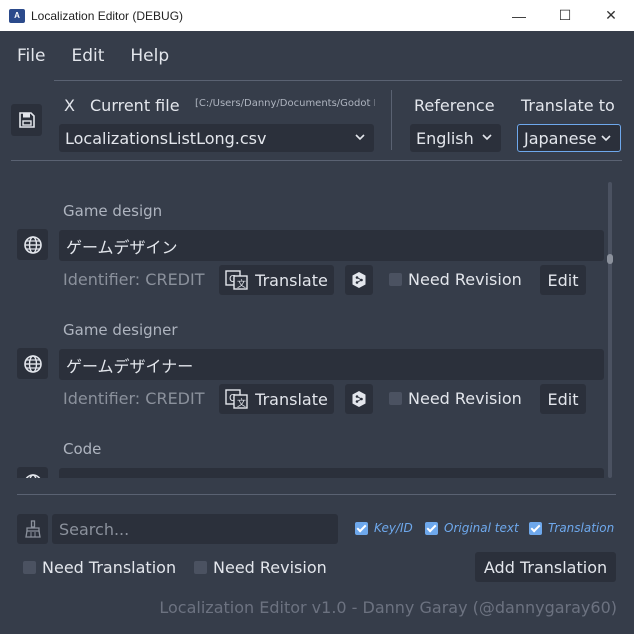  I want to click on entry-original-text: Game designer, so click(120, 330).